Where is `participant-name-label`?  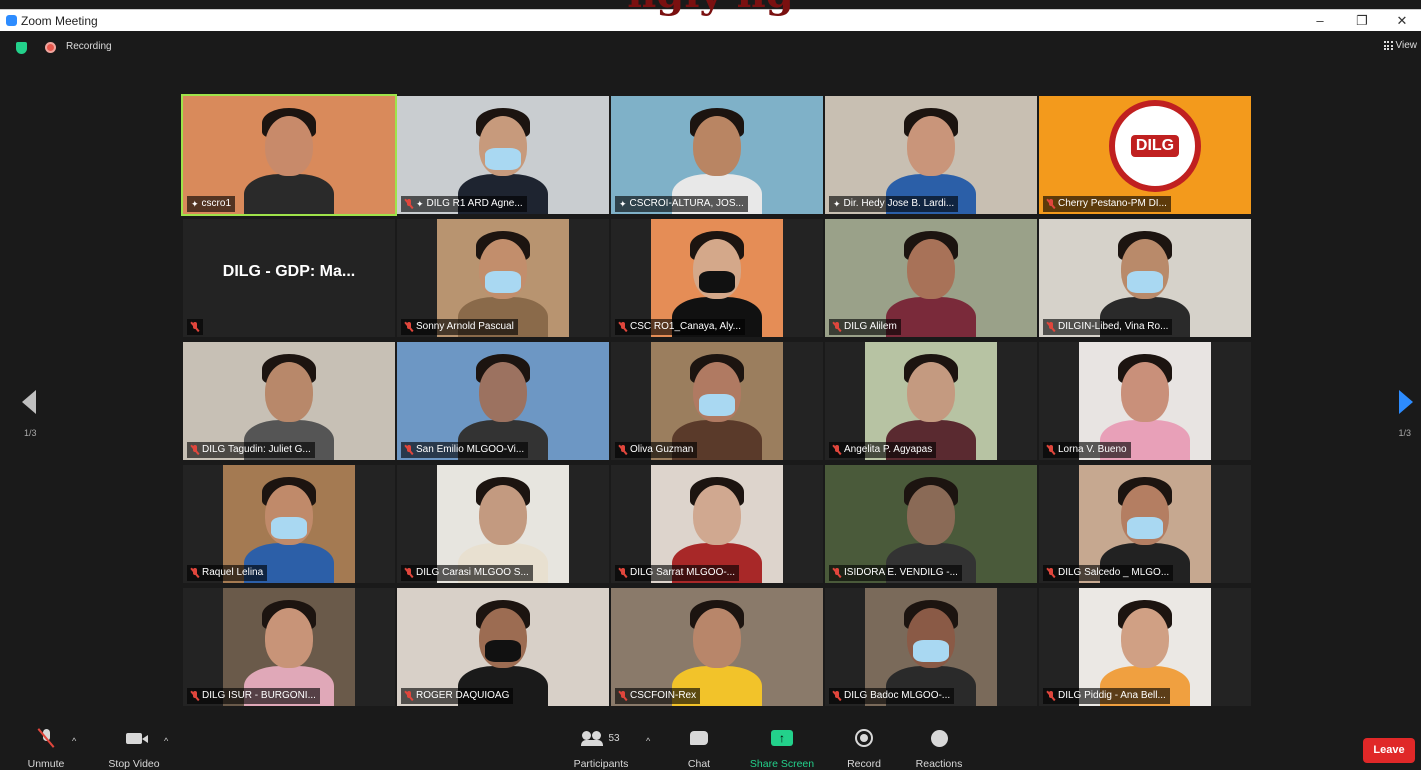
participant-name-label is located at coordinates (195, 327).